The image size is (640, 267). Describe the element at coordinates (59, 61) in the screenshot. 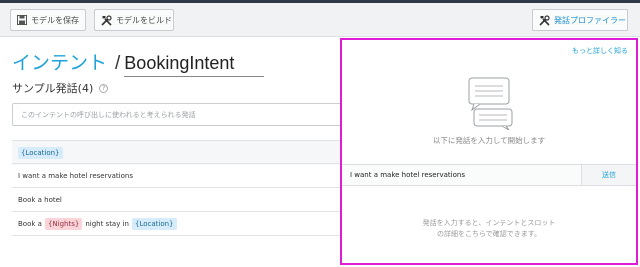

I see `intent-heading-link: インテント` at that location.